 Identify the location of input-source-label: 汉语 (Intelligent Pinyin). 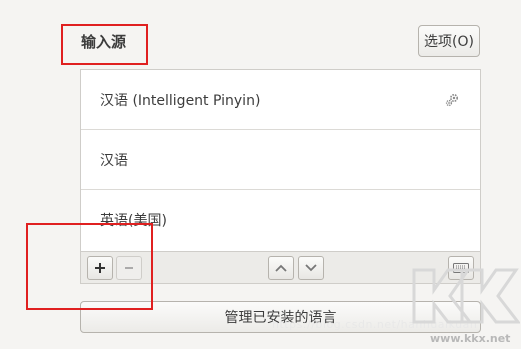
(180, 100).